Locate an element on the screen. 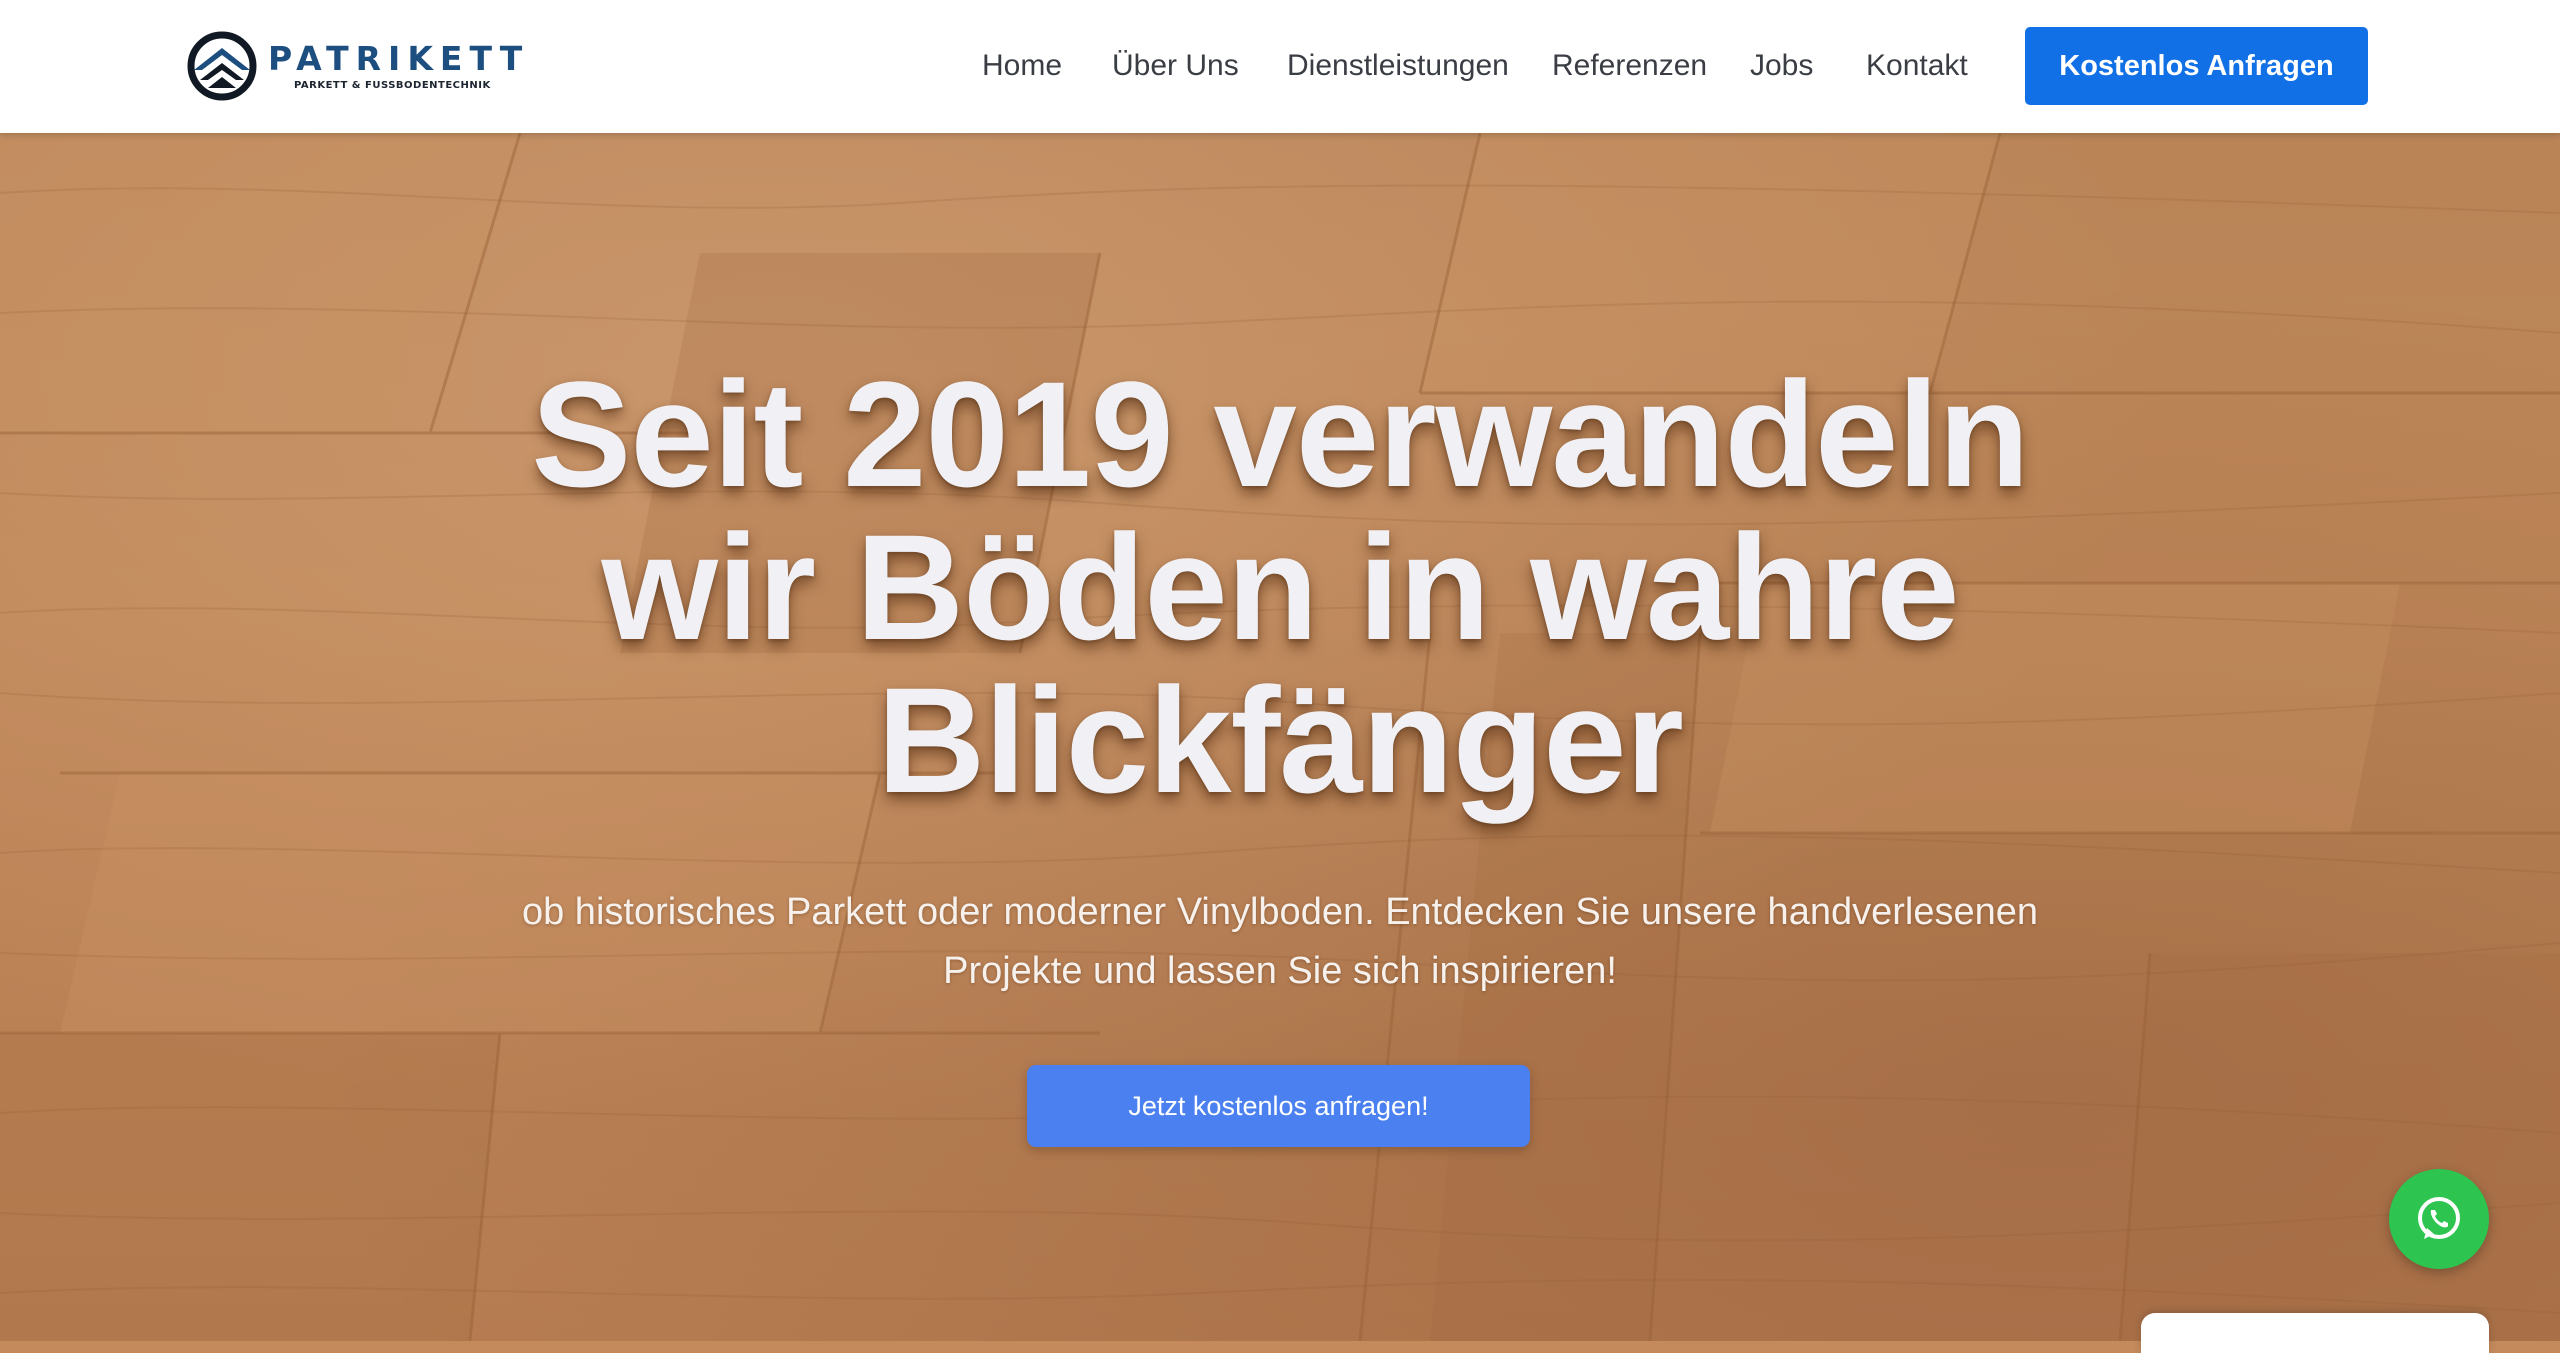  logo-text: PATRIKETT PARKETT & FUSSBODENTECHNIK is located at coordinates (399, 64).